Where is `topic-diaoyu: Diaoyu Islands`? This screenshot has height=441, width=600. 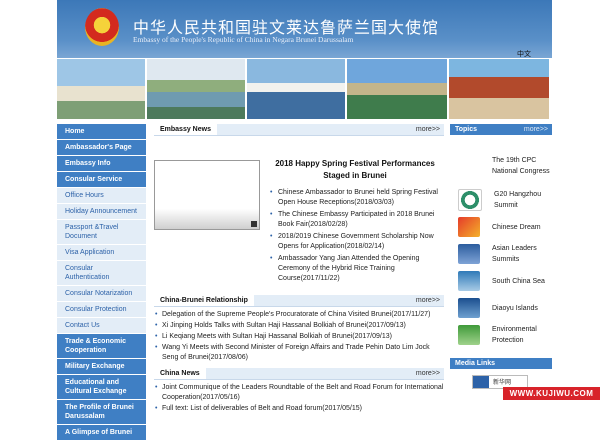 topic-diaoyu: Diaoyu Islands is located at coordinates (501, 308).